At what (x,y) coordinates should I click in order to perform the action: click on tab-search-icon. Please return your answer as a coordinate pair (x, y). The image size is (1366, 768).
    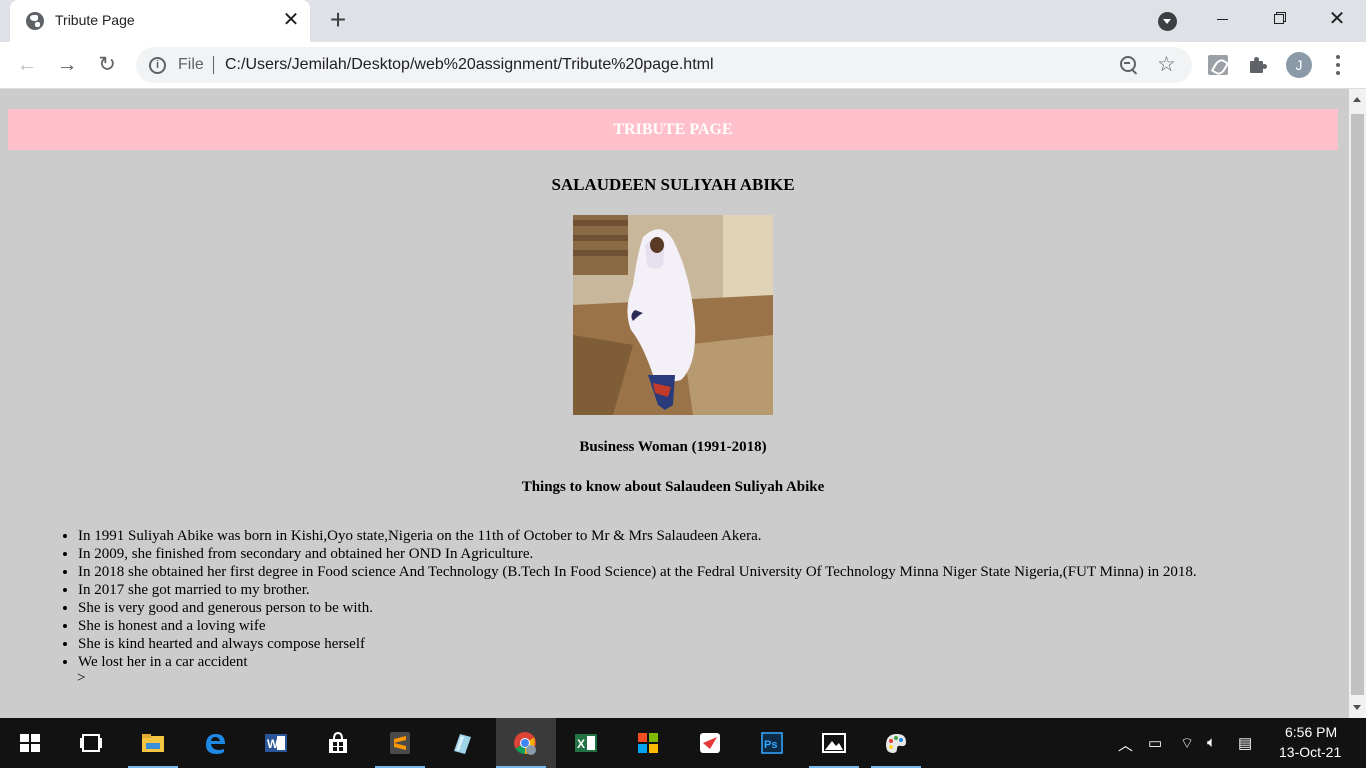
    Looking at the image, I should click on (1167, 21).